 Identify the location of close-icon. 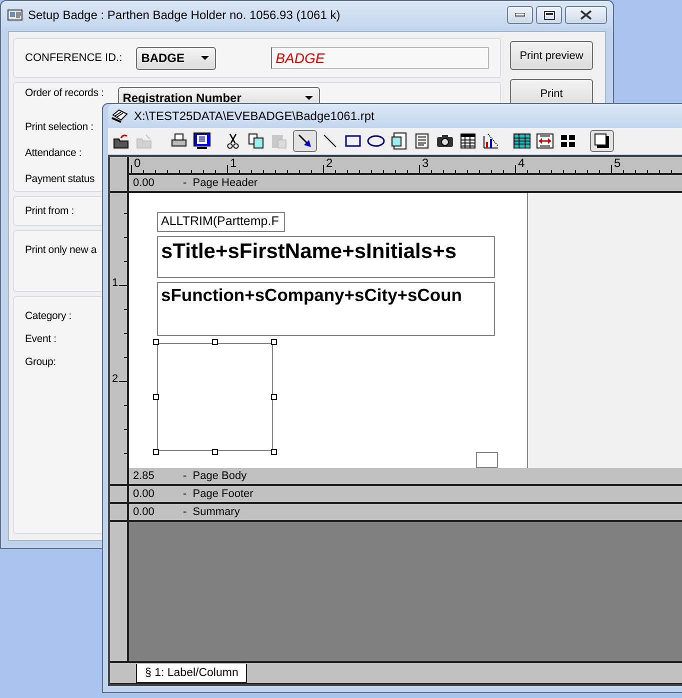
(586, 15).